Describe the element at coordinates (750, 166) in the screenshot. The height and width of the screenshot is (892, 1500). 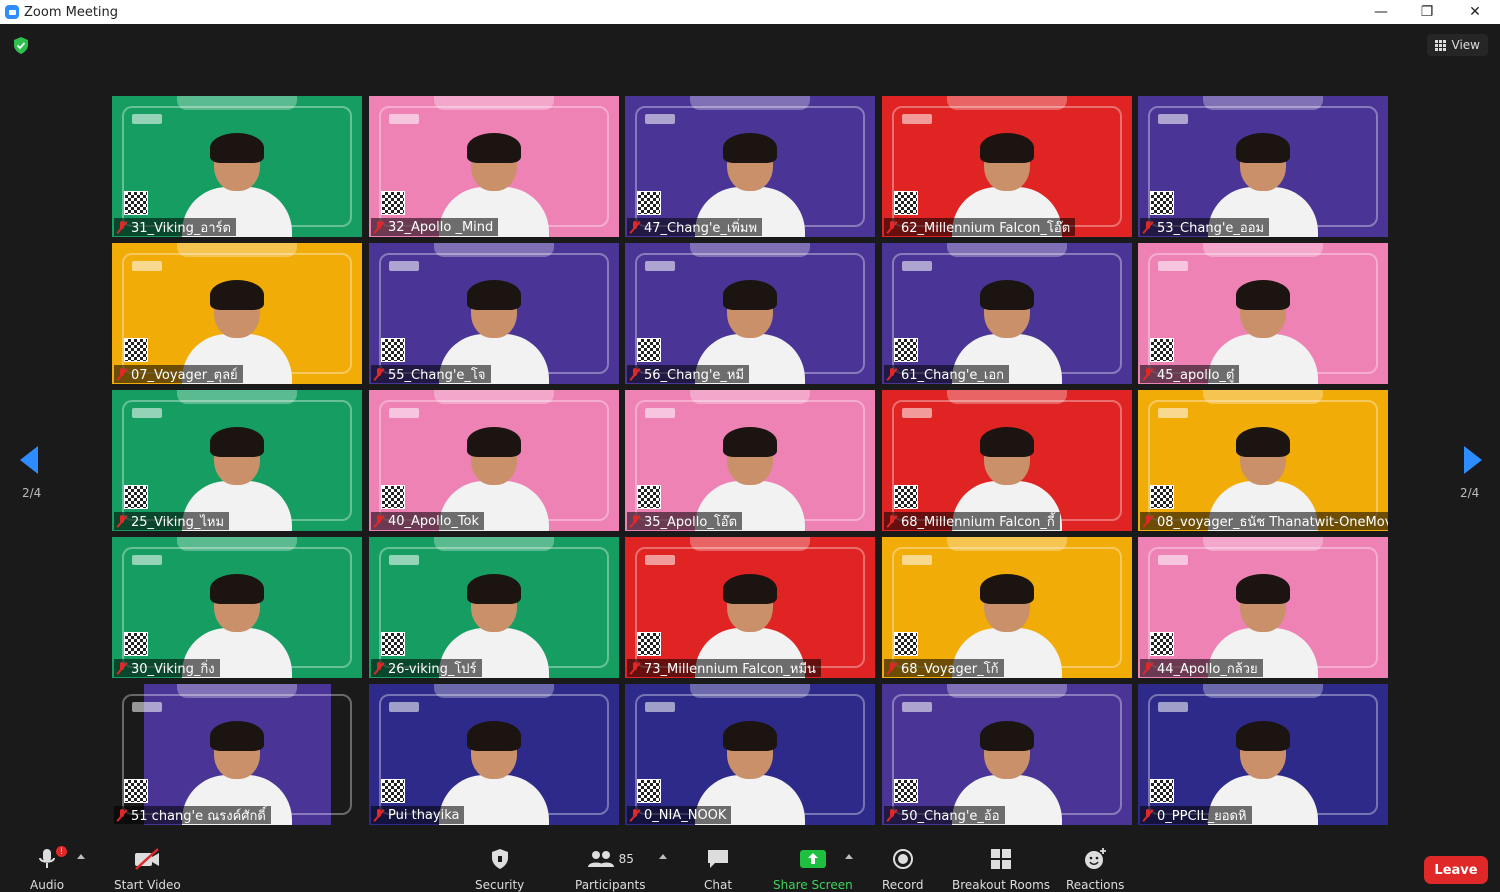
I see `participant-video-tile: 47_Chang'e_เพิ่มพ` at that location.